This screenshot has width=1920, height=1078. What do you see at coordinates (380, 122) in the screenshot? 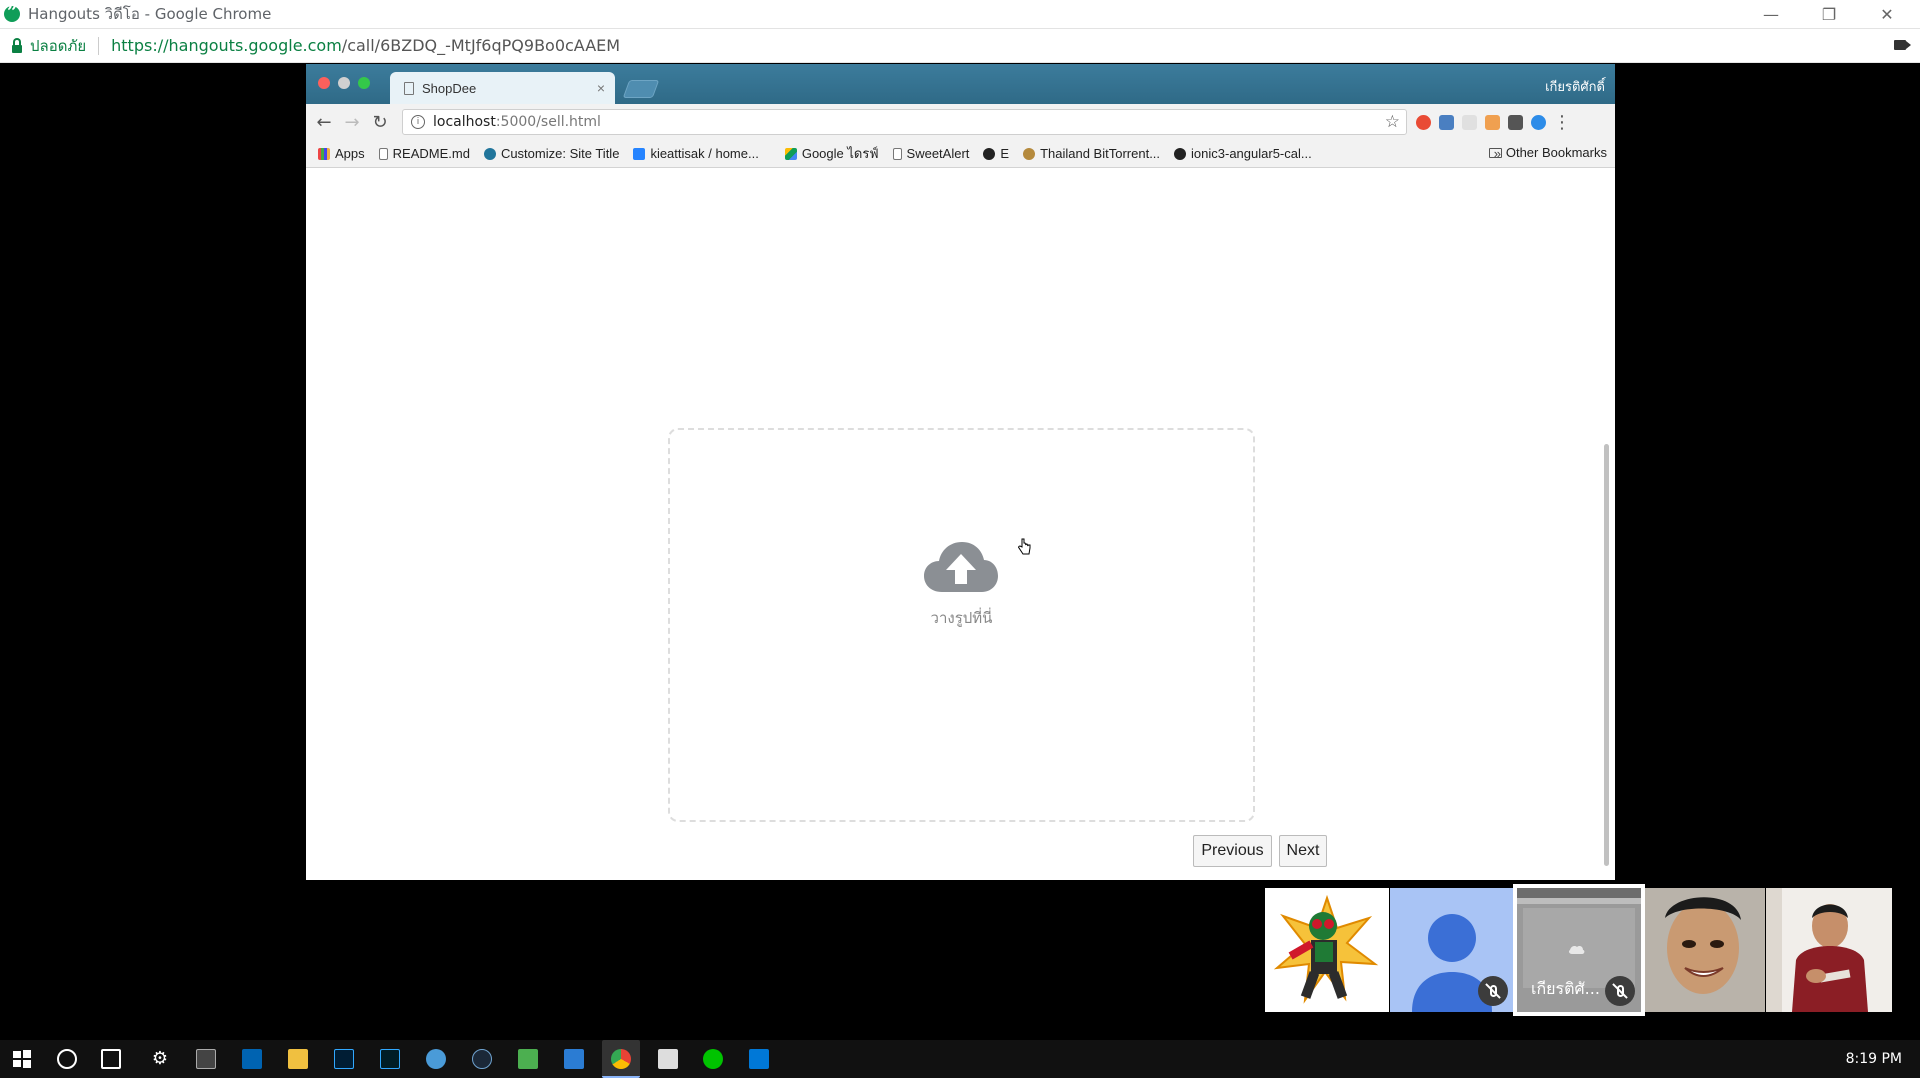
I see `reload-button: ↻` at bounding box center [380, 122].